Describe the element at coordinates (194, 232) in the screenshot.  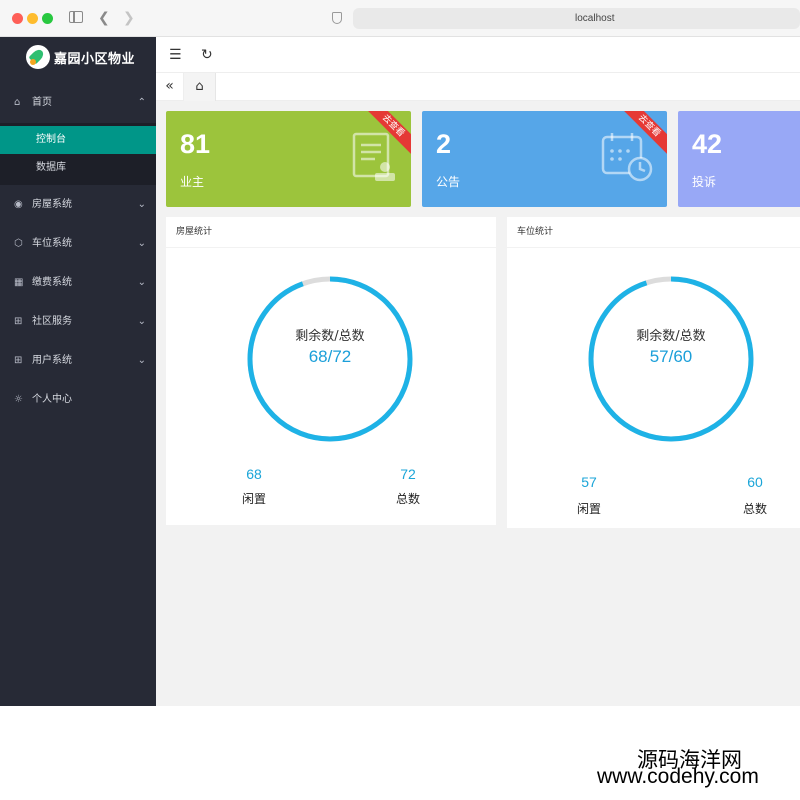
I see `panel-title: 房屋统计` at that location.